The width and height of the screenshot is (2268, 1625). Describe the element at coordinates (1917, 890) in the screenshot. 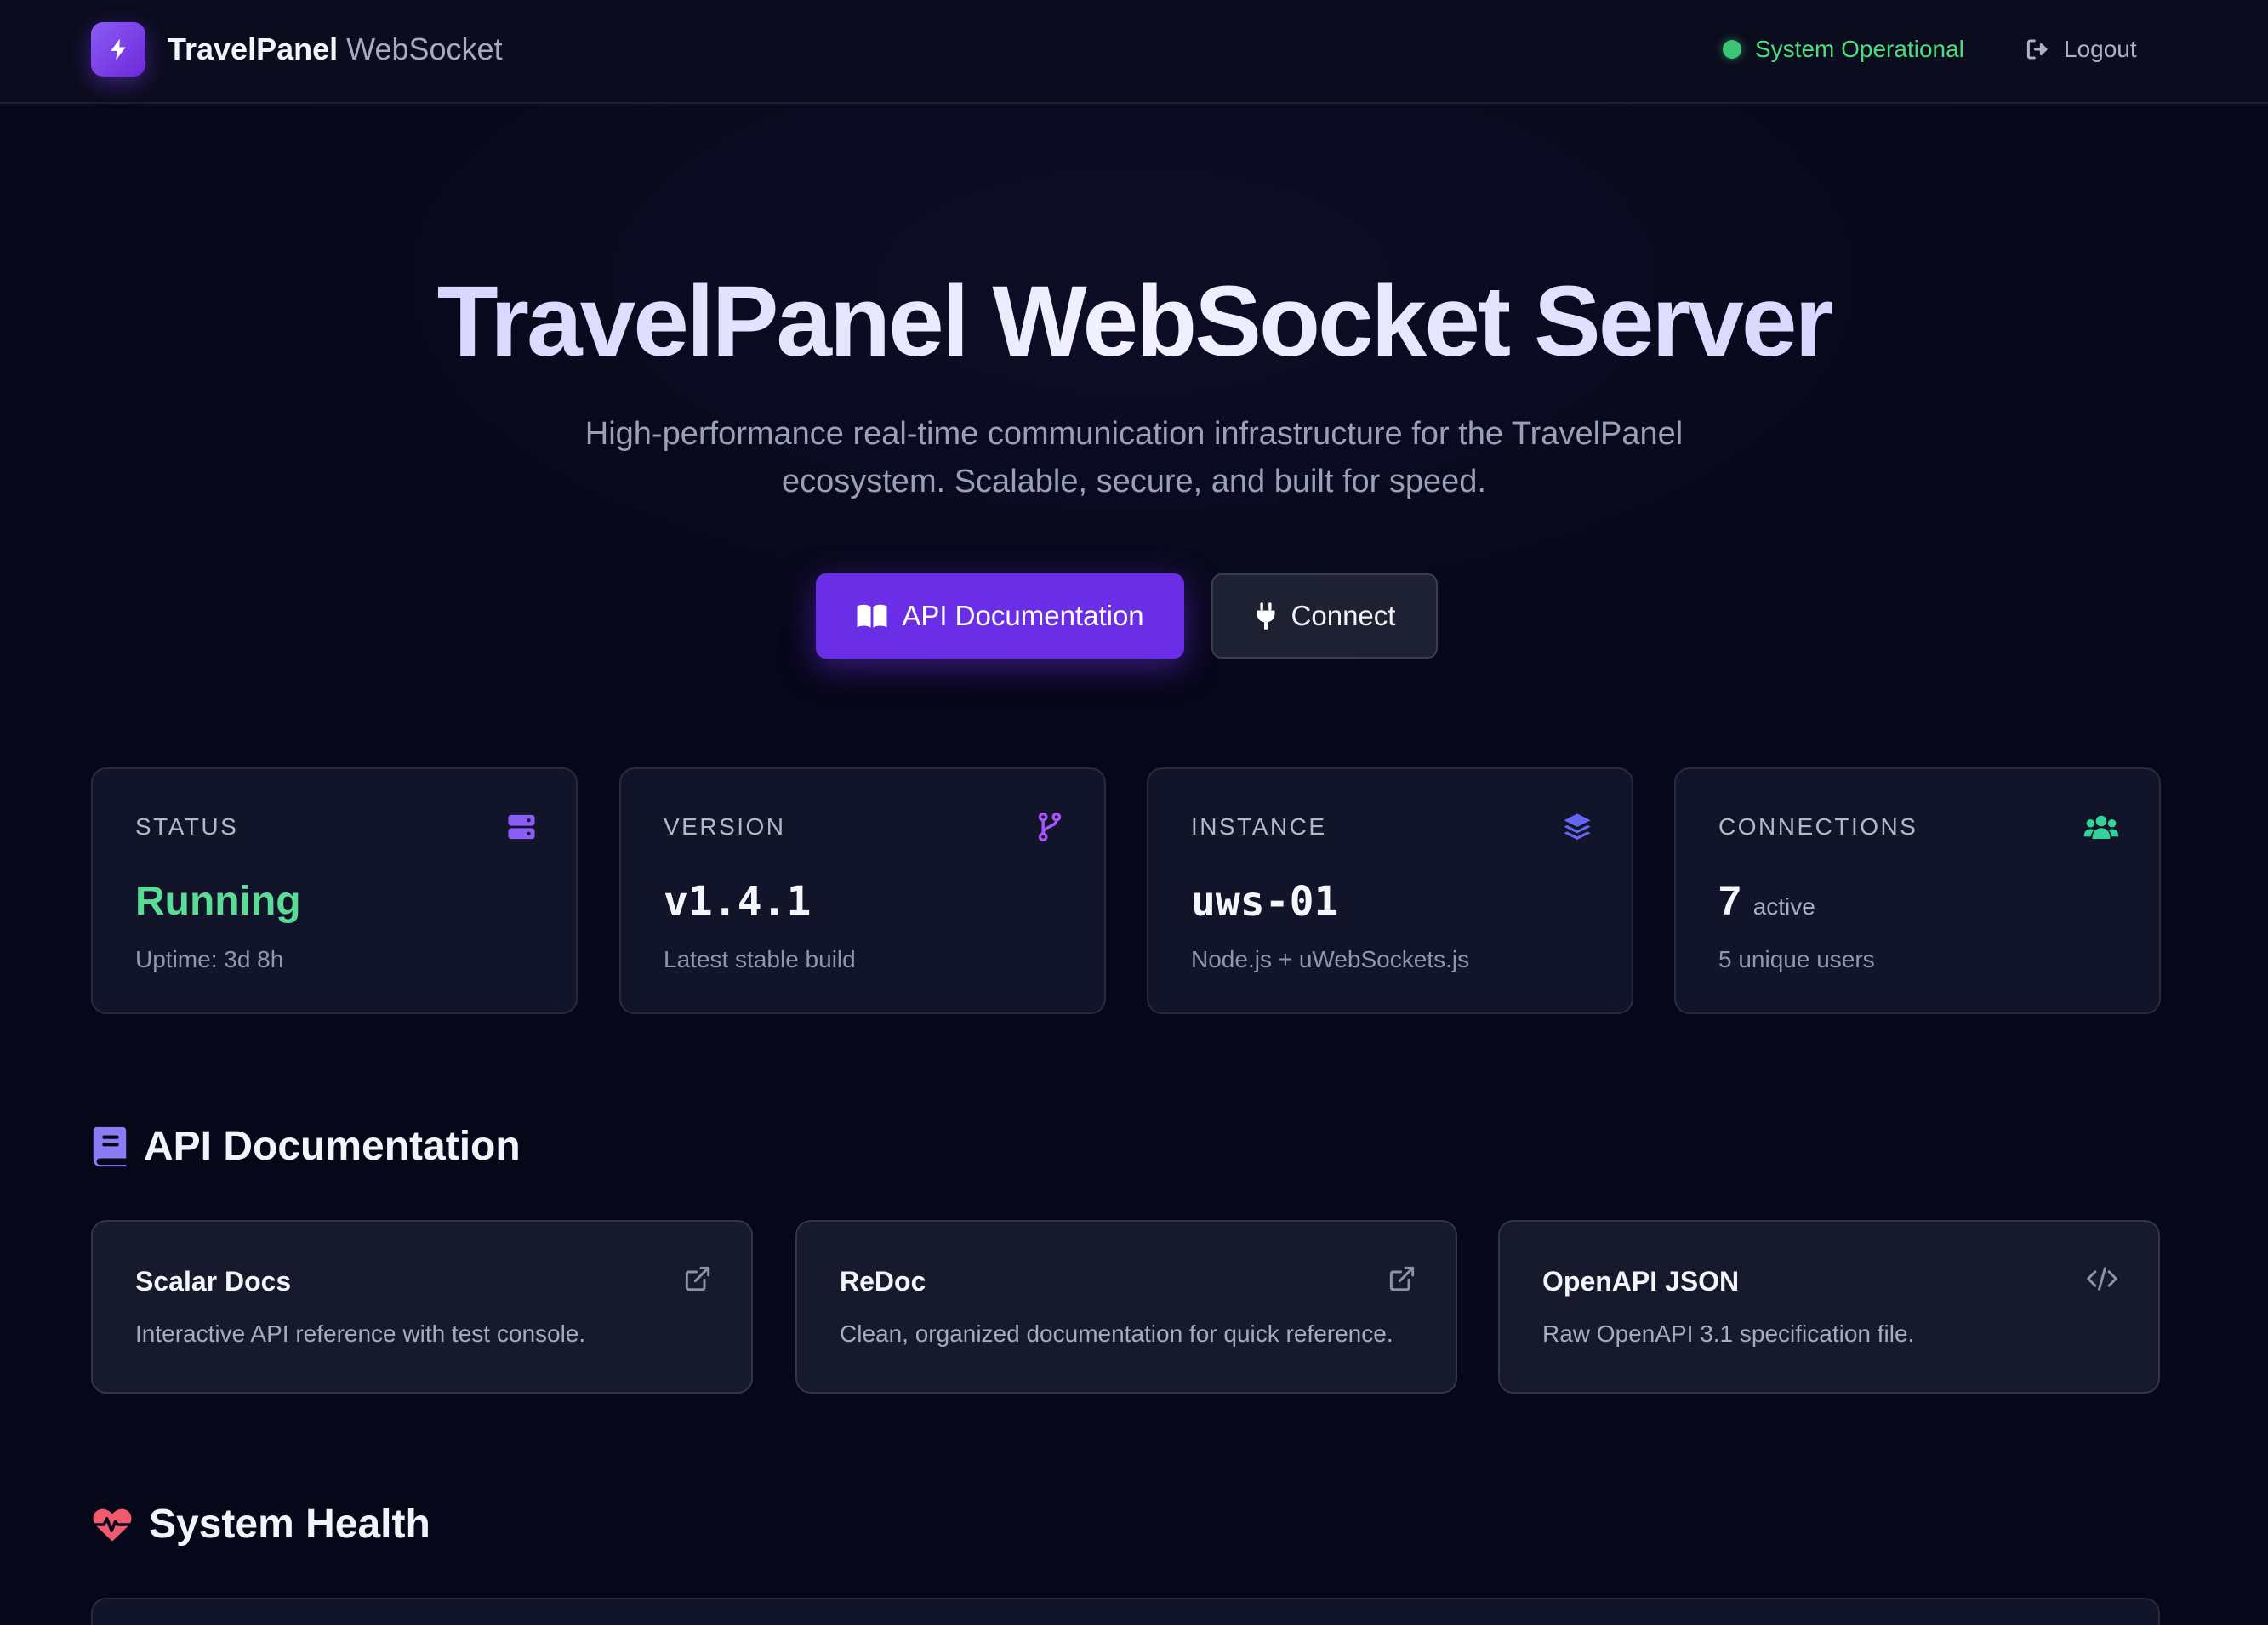

I see `connections-card: CONNECTIONS 7 active 5 unique users` at that location.